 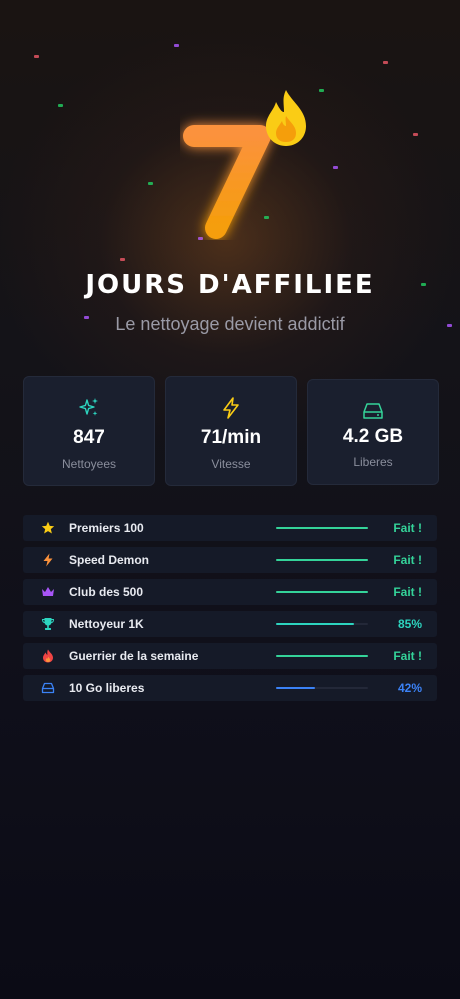 I want to click on stat-label: Nettoyees, so click(x=89, y=464).